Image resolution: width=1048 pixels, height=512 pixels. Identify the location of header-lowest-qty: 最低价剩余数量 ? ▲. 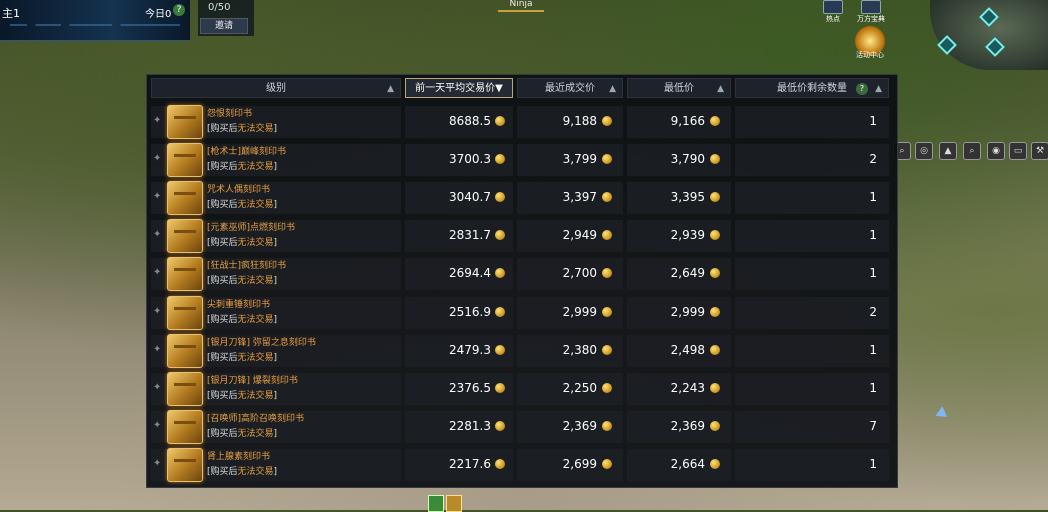
(812, 88).